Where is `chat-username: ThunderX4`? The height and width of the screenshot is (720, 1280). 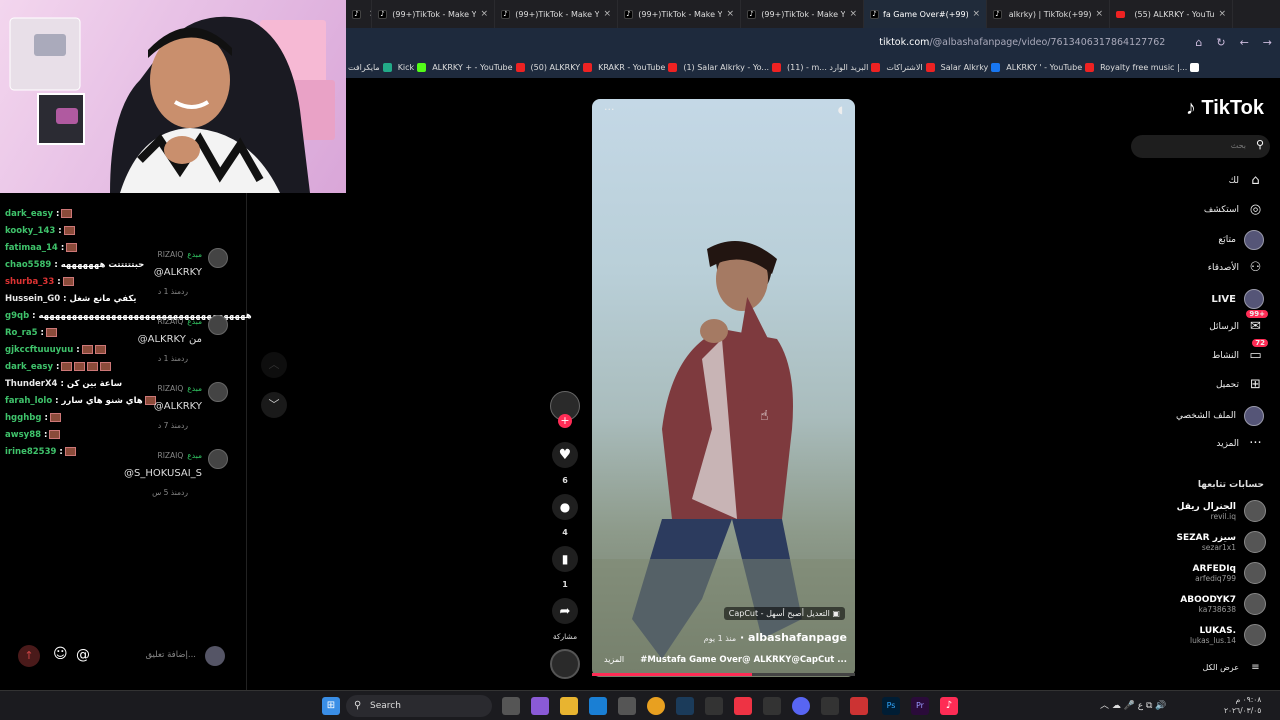 chat-username: ThunderX4 is located at coordinates (31, 384).